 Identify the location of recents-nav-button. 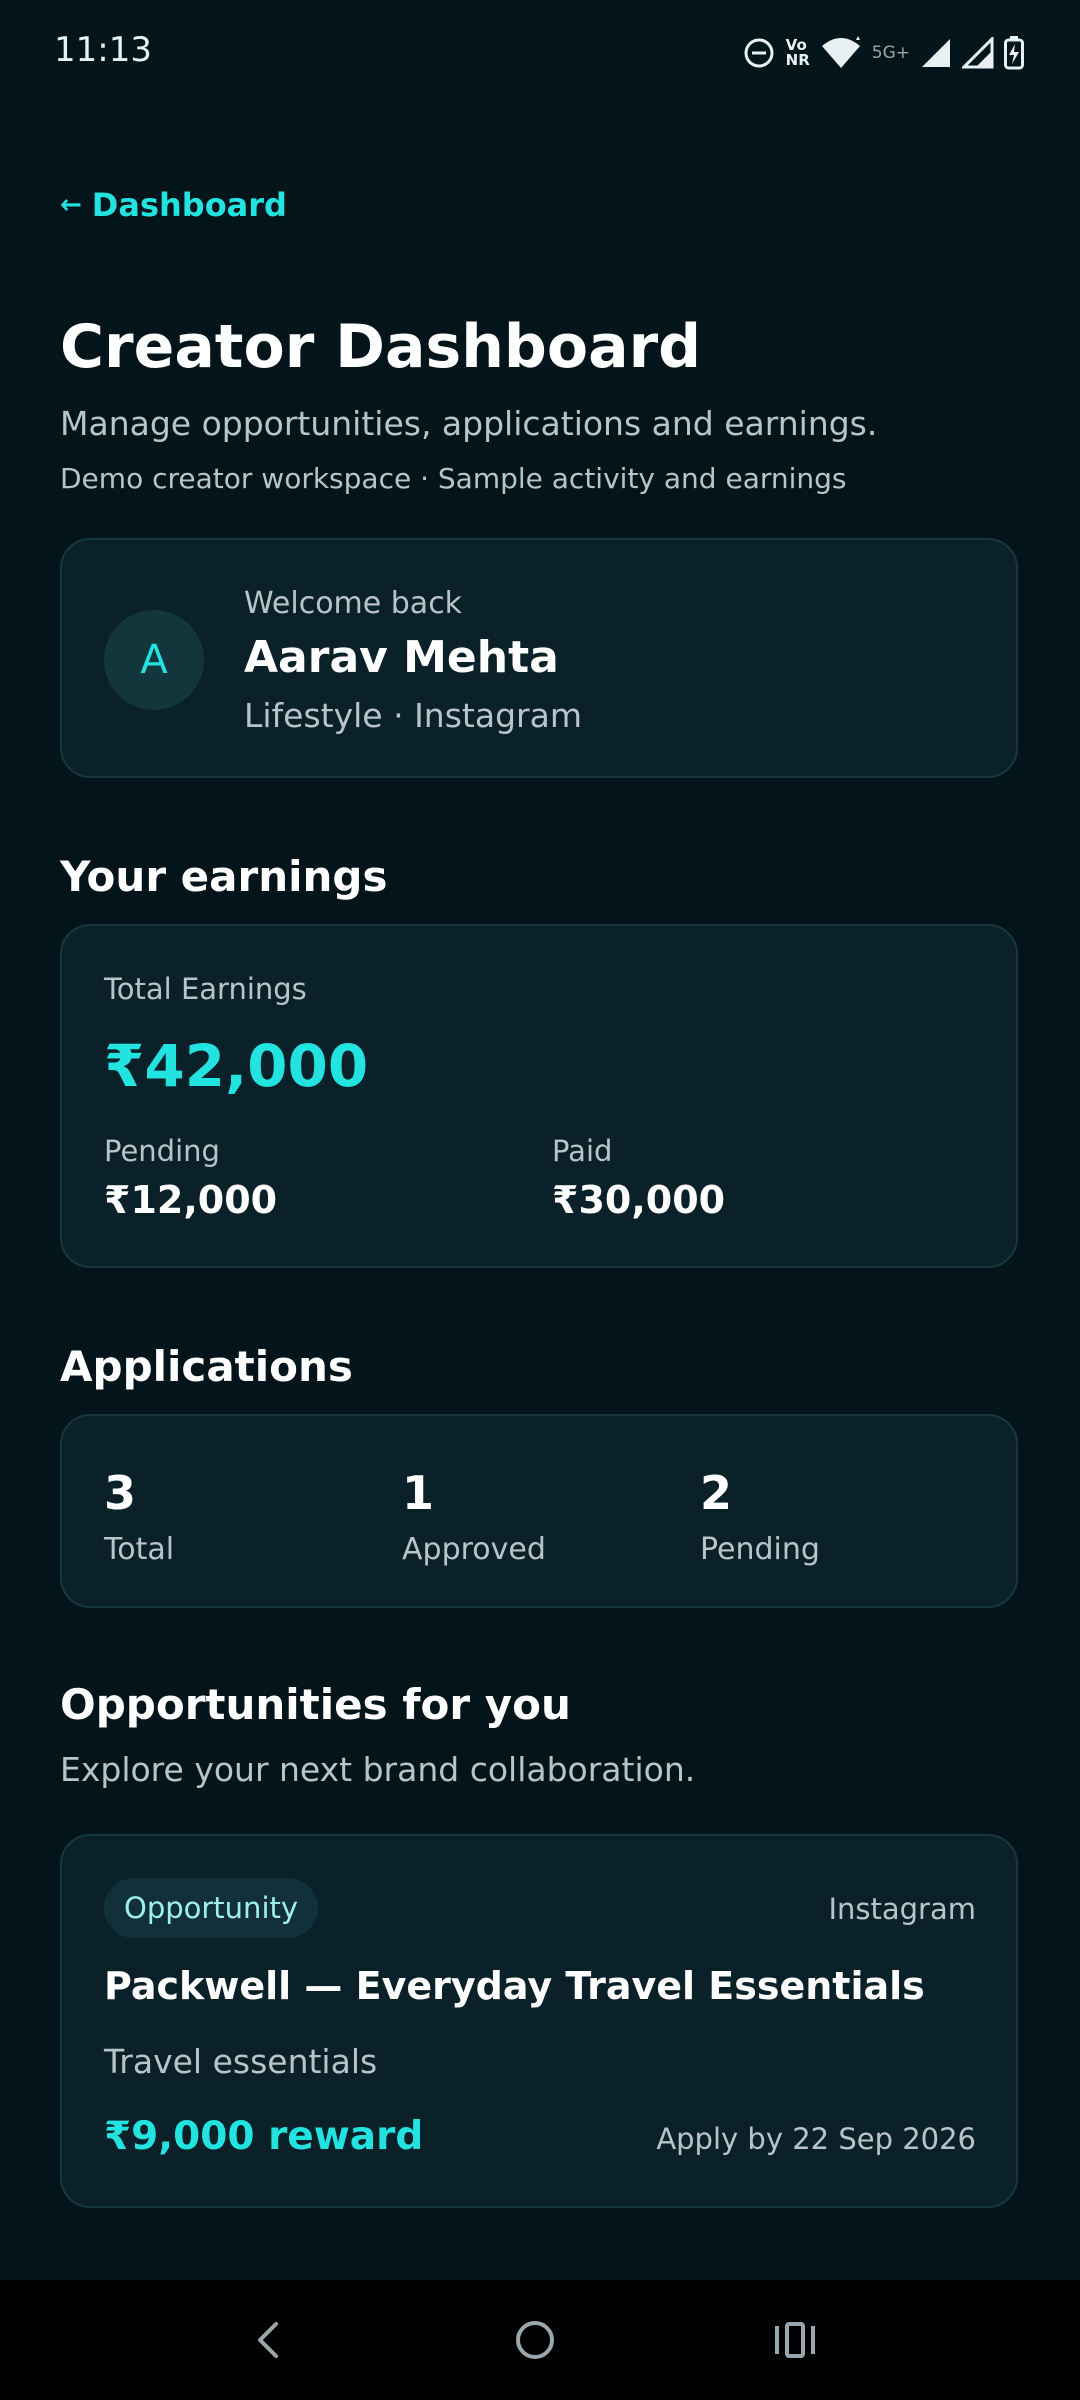
(795, 2340).